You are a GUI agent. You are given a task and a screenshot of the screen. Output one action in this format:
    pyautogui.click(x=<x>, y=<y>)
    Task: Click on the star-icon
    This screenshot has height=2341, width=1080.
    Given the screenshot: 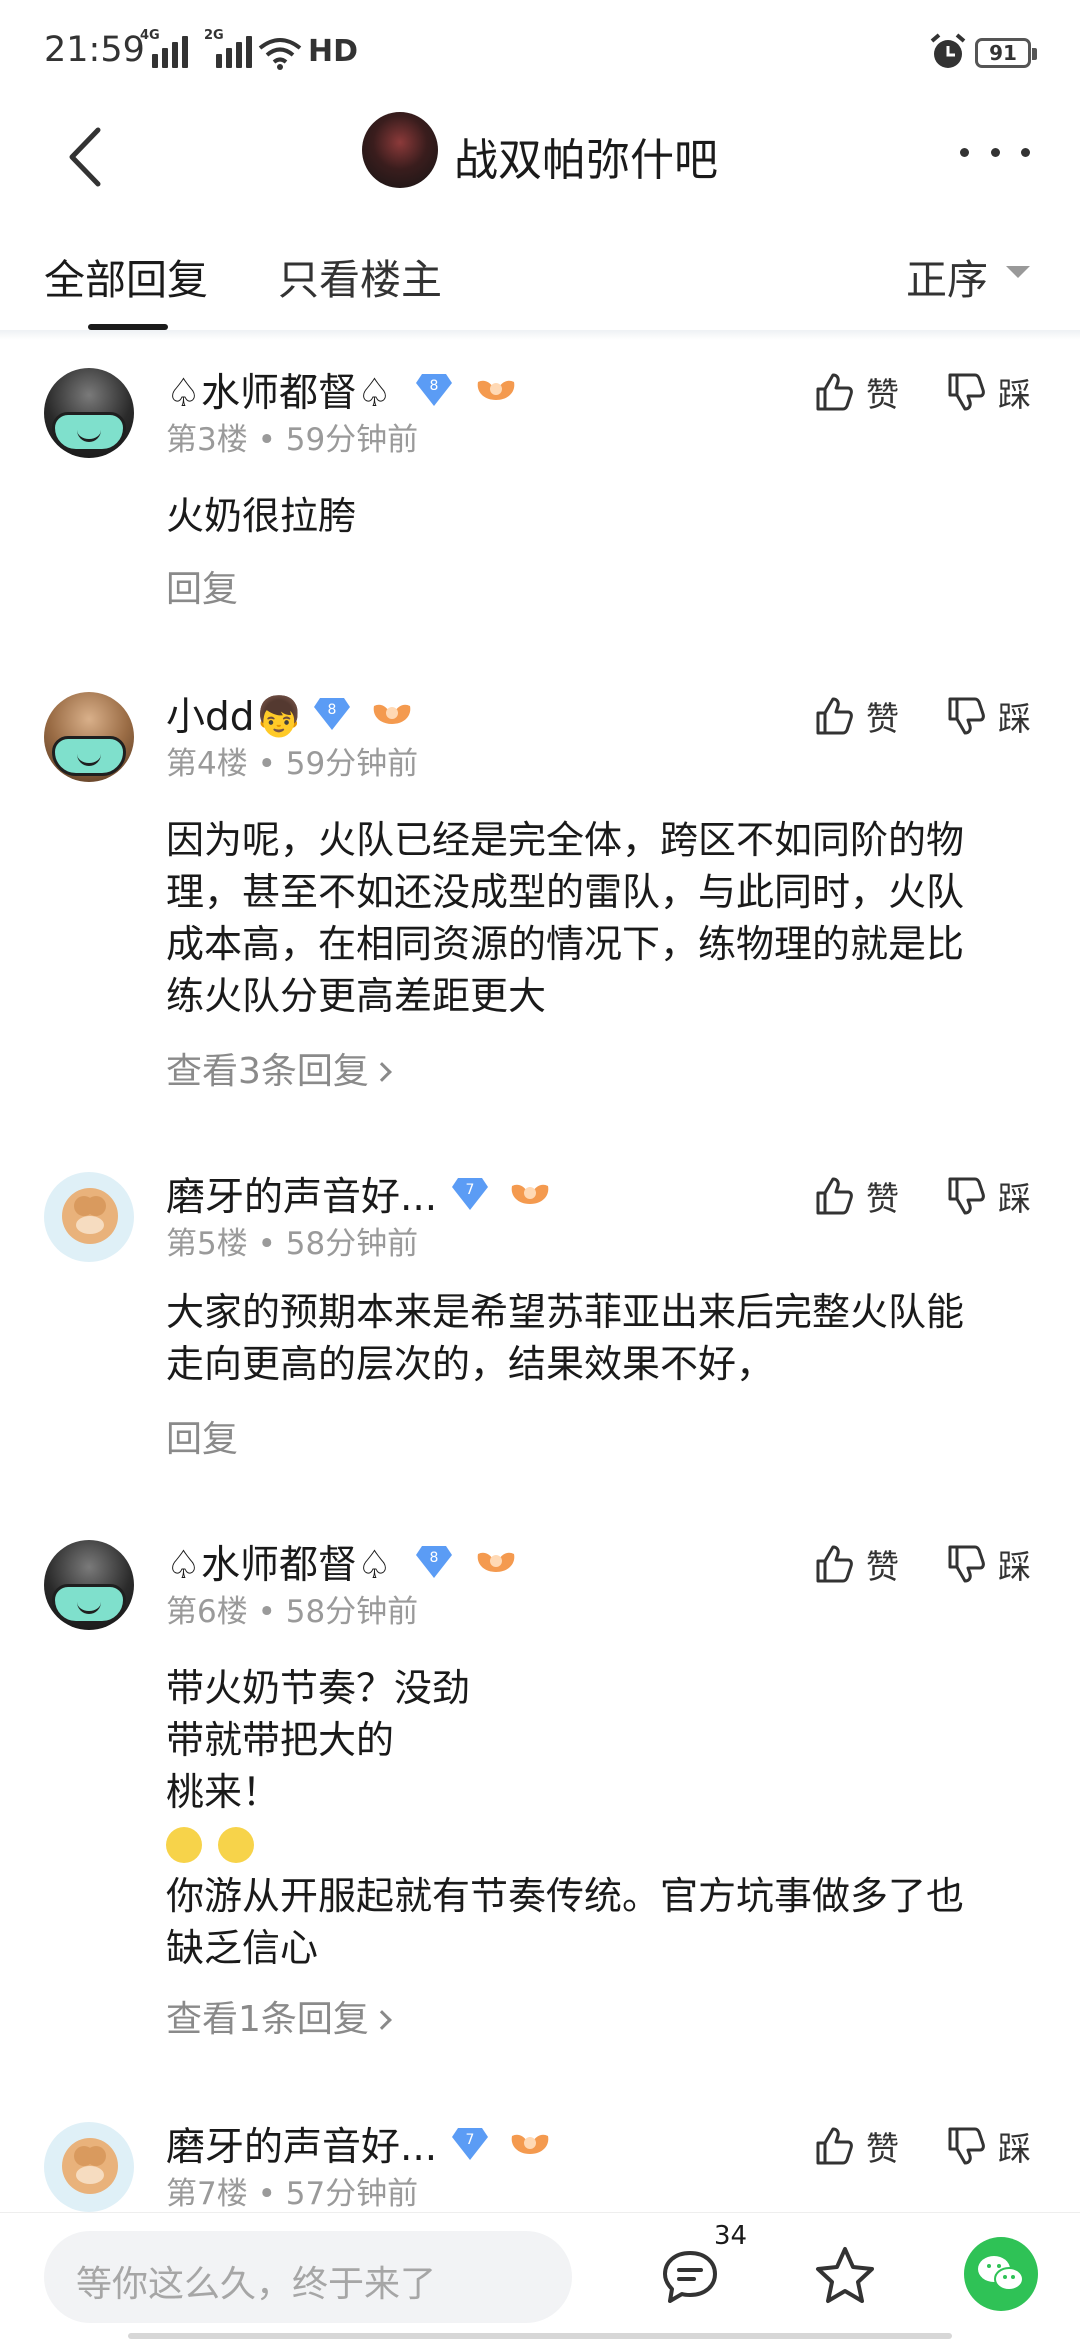 What is the action you would take?
    pyautogui.click(x=845, y=2275)
    